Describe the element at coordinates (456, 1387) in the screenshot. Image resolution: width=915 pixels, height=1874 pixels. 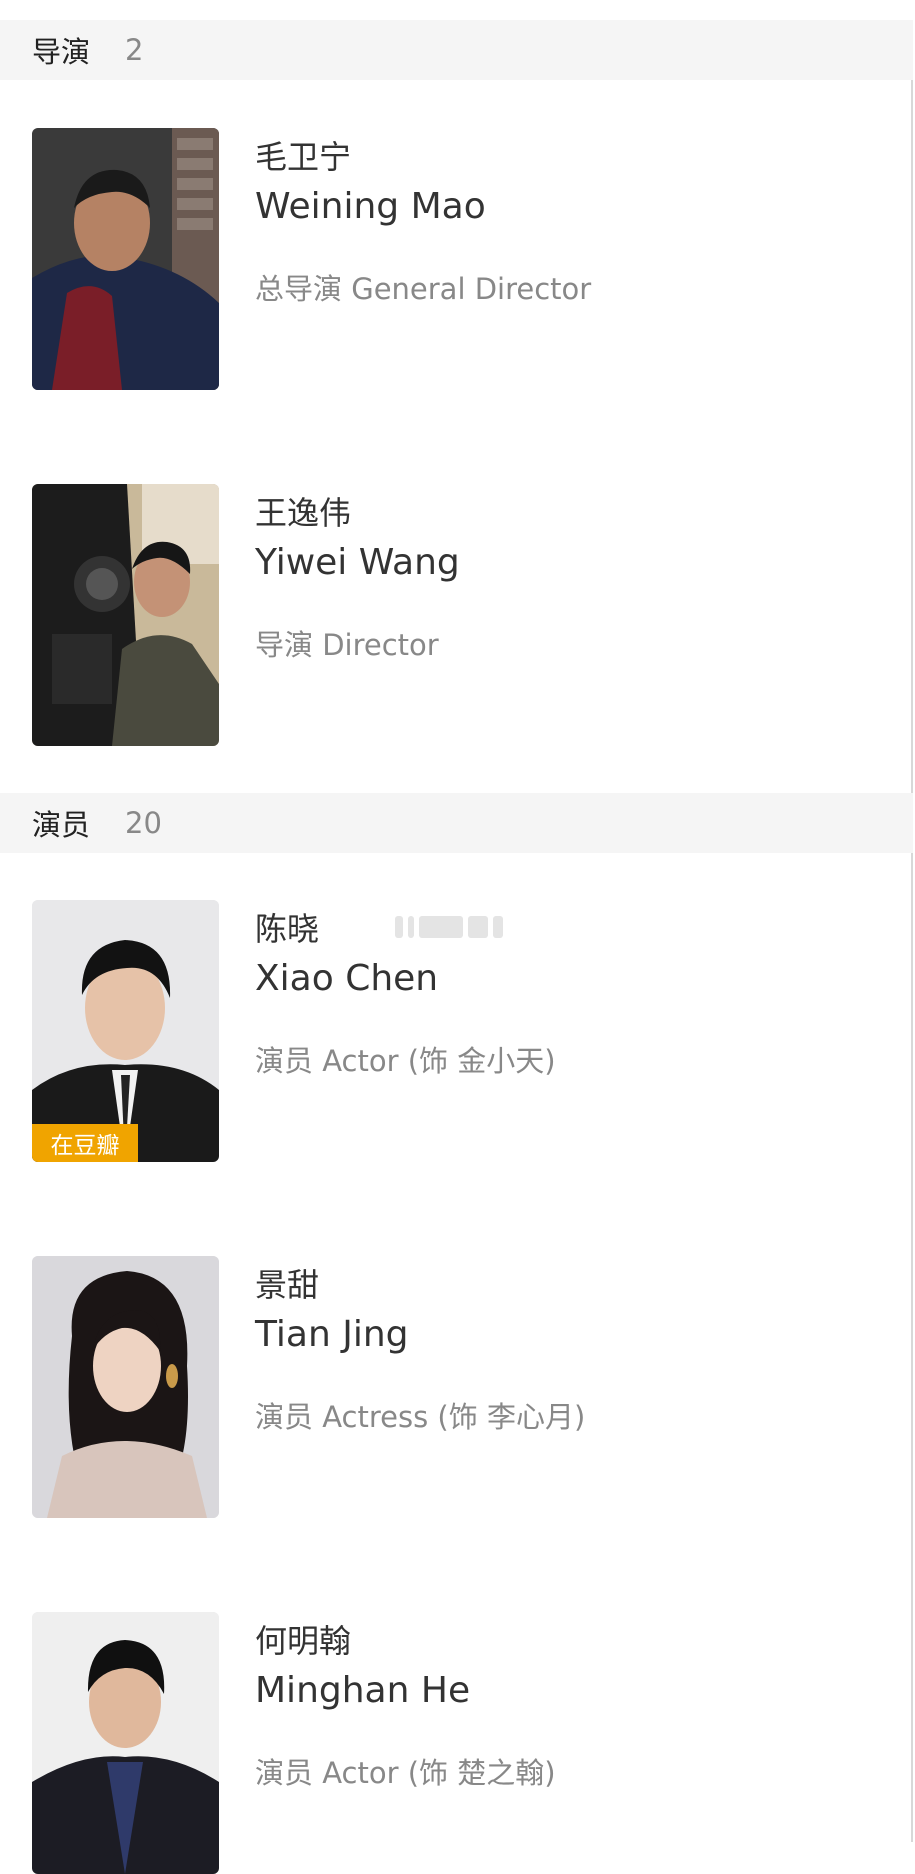
I see `person-card-actor-2: 景甜 Tian Jing 演员 Actress (饰 李心月)` at that location.